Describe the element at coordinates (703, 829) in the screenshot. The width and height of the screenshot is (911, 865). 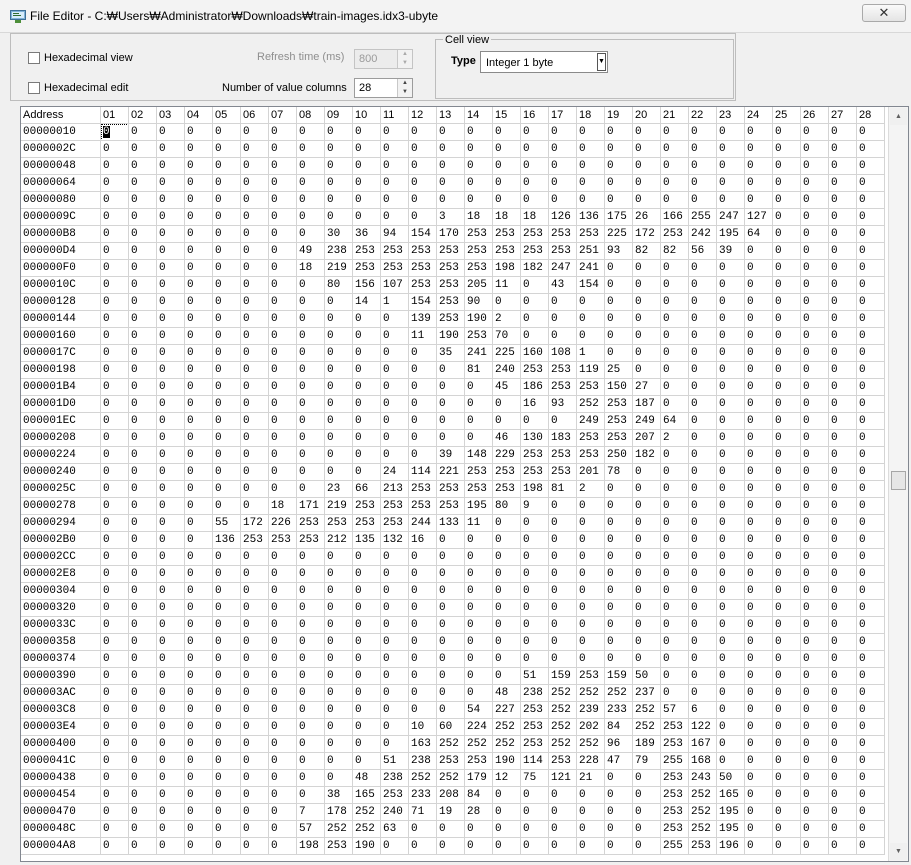
I see `value-cell: 252` at that location.